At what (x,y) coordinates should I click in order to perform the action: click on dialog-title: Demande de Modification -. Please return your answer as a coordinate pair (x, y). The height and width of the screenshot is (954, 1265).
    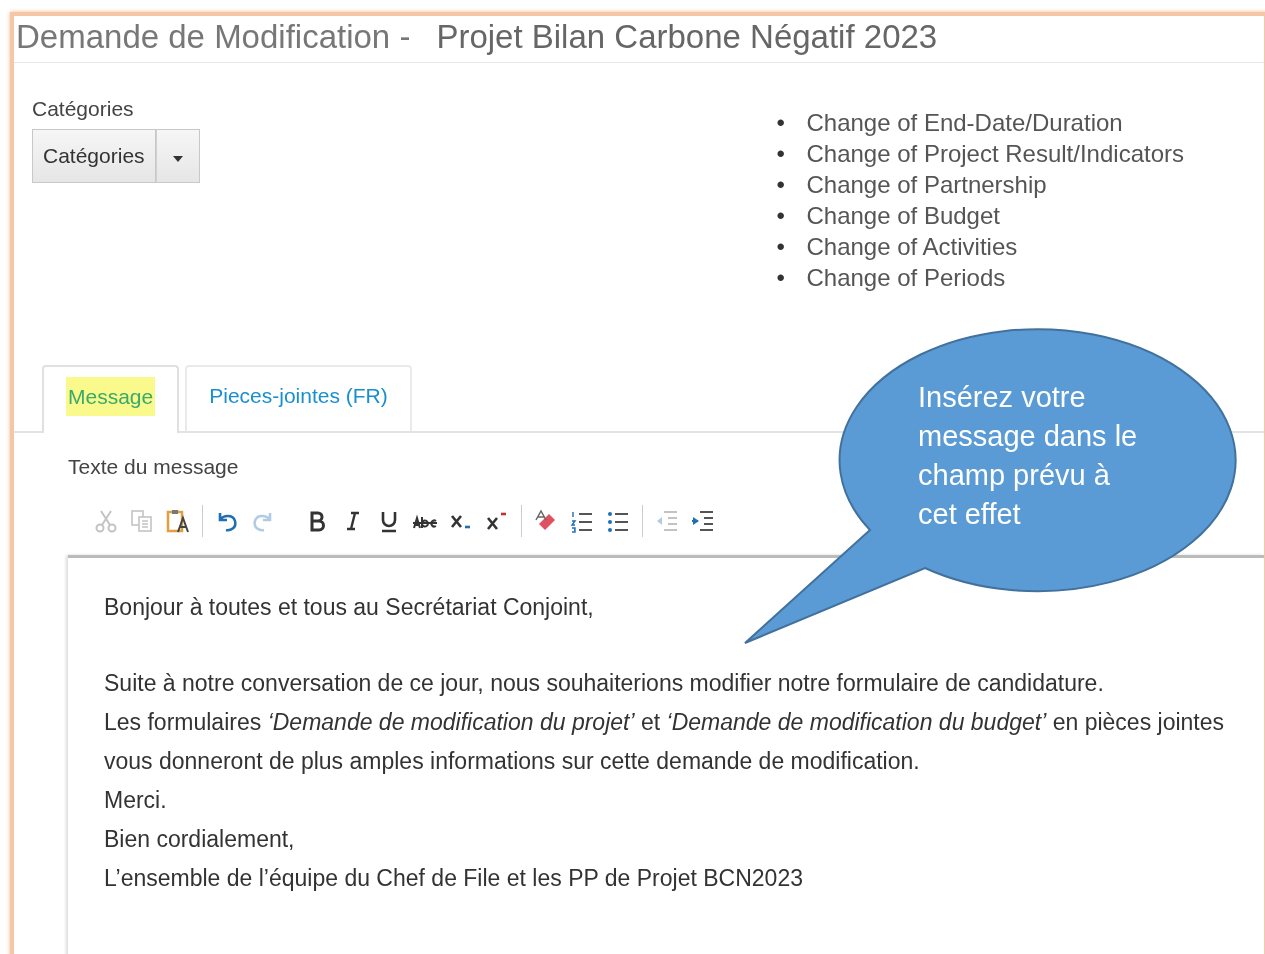
    Looking at the image, I should click on (213, 37).